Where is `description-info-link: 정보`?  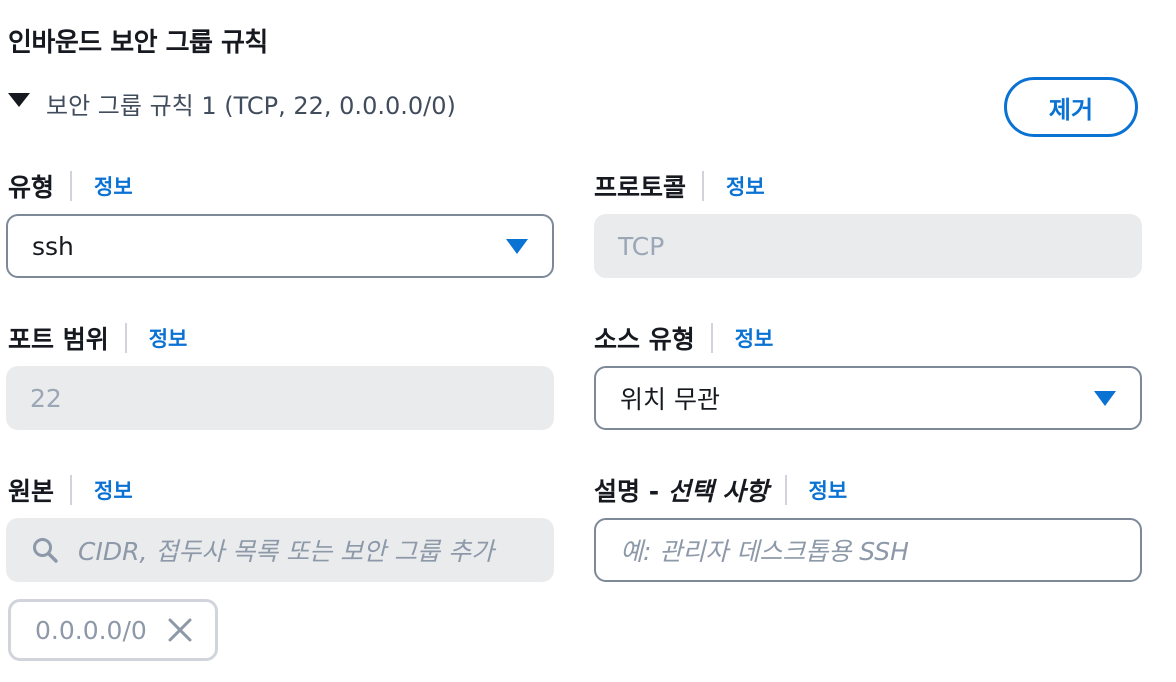
description-info-link: 정보 is located at coordinates (828, 490).